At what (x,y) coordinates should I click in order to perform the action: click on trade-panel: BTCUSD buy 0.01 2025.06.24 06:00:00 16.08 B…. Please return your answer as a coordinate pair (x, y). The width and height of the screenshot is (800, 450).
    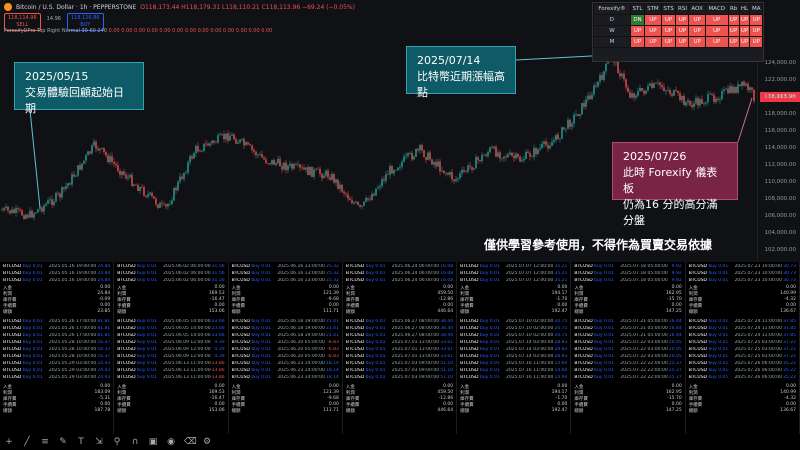
    Looking at the image, I should click on (400, 348).